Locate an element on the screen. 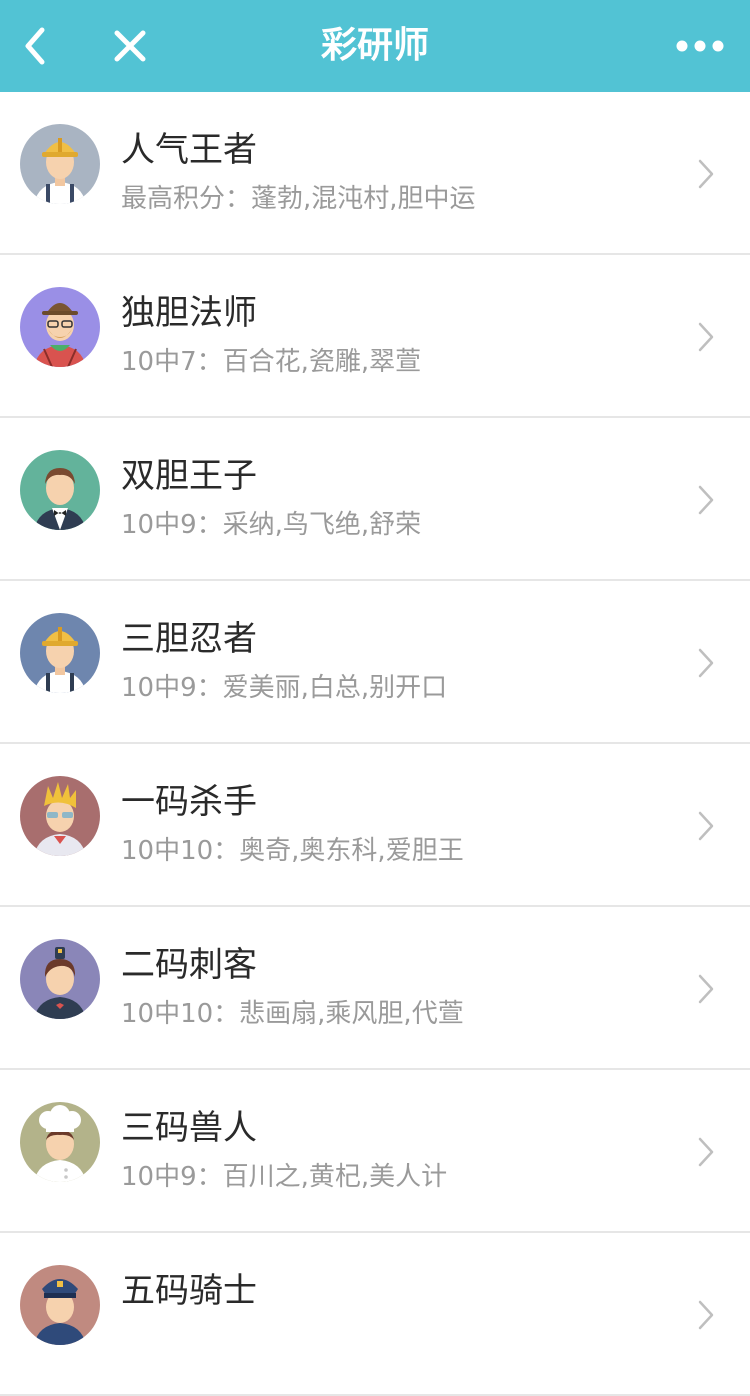 This screenshot has height=1396, width=750. predictor-record: 10中7：百合花,瓷雕,翠萱 is located at coordinates (271, 362).